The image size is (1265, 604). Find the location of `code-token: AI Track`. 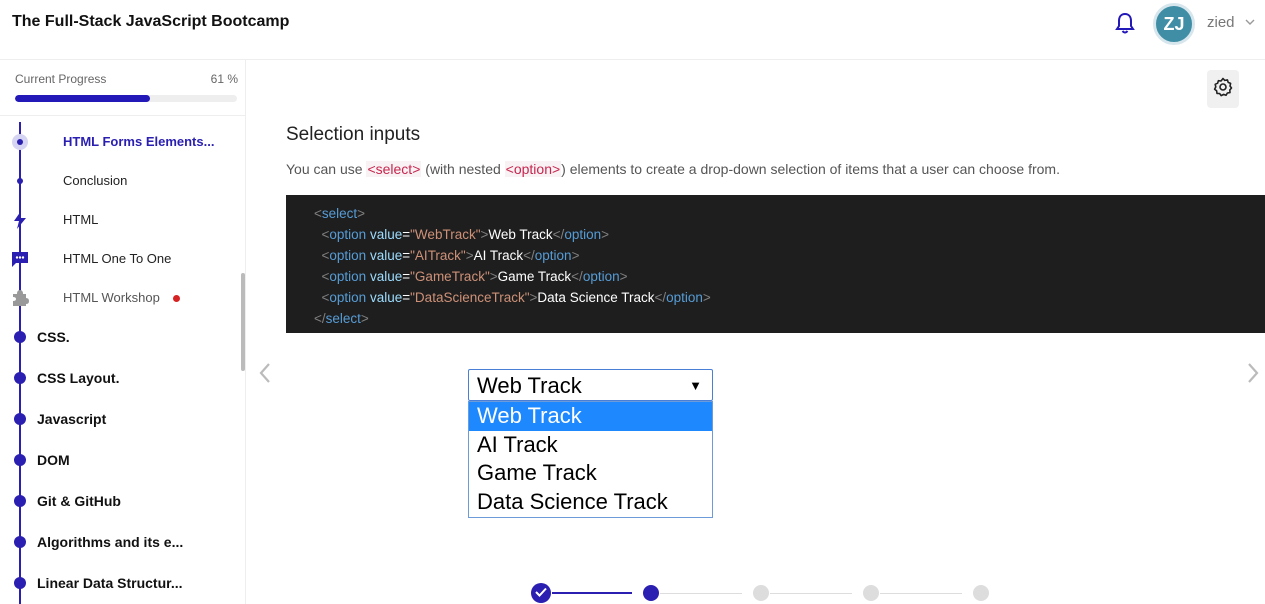

code-token: AI Track is located at coordinates (498, 255).